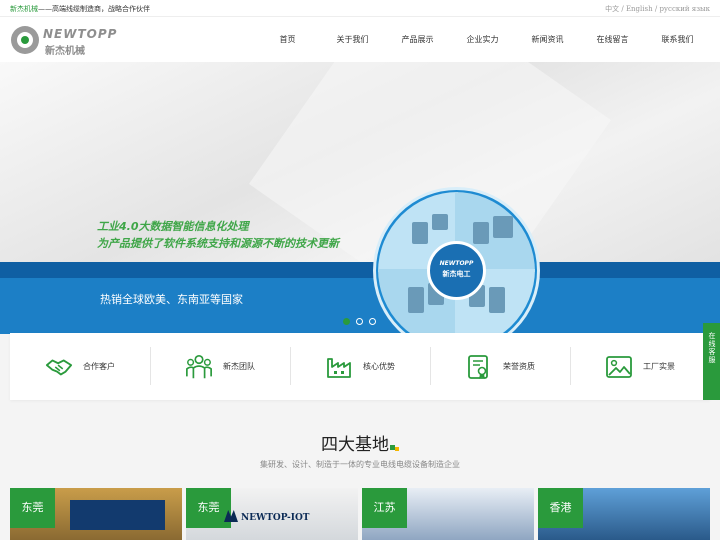 The image size is (720, 540). I want to click on newtop-iot-text: NEWTOP-IOT, so click(275, 518).